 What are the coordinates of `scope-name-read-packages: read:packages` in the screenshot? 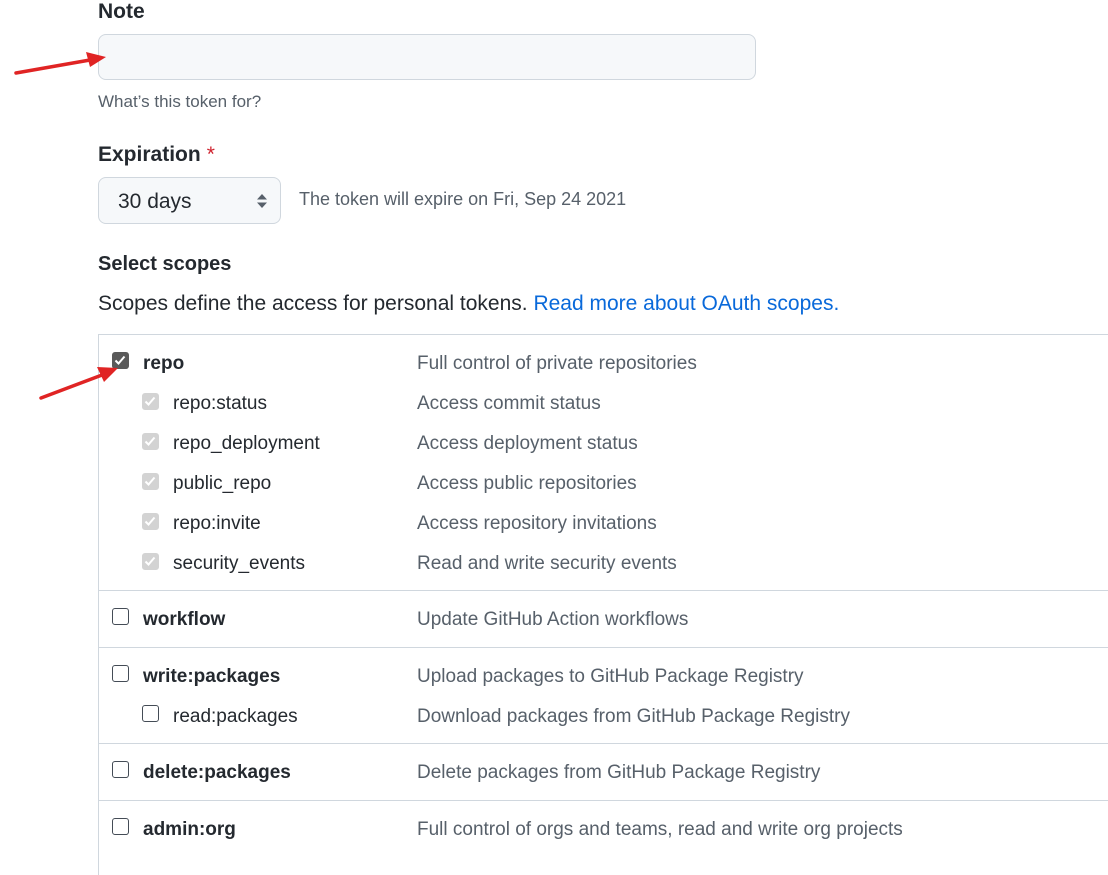 It's located at (235, 716).